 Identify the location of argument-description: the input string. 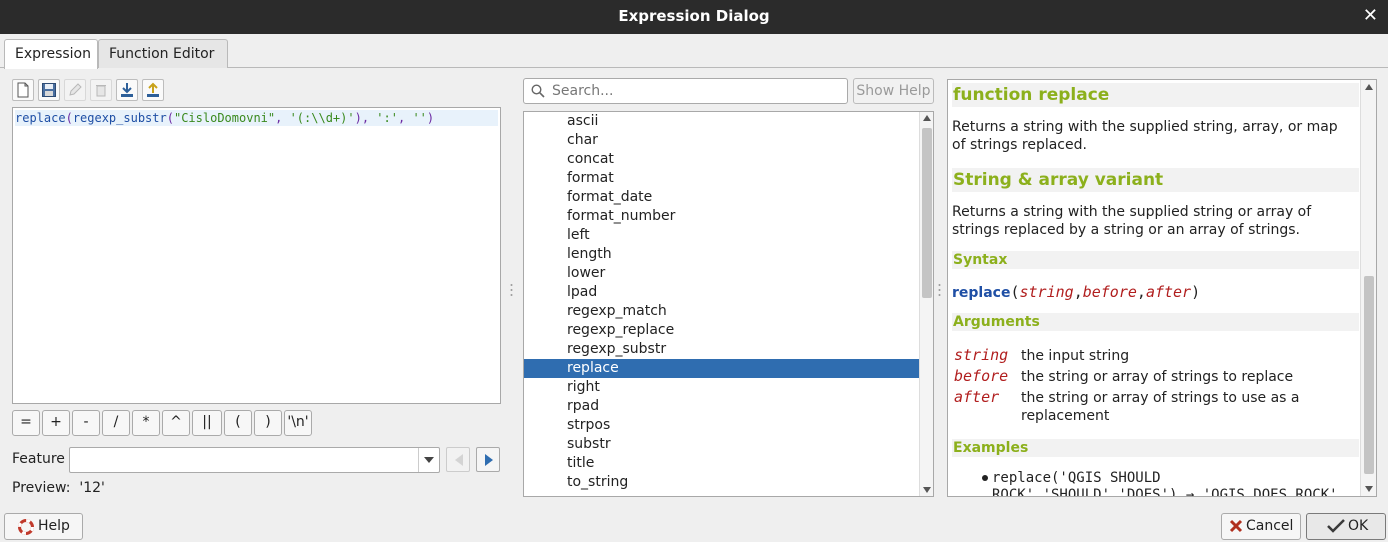
(1075, 356).